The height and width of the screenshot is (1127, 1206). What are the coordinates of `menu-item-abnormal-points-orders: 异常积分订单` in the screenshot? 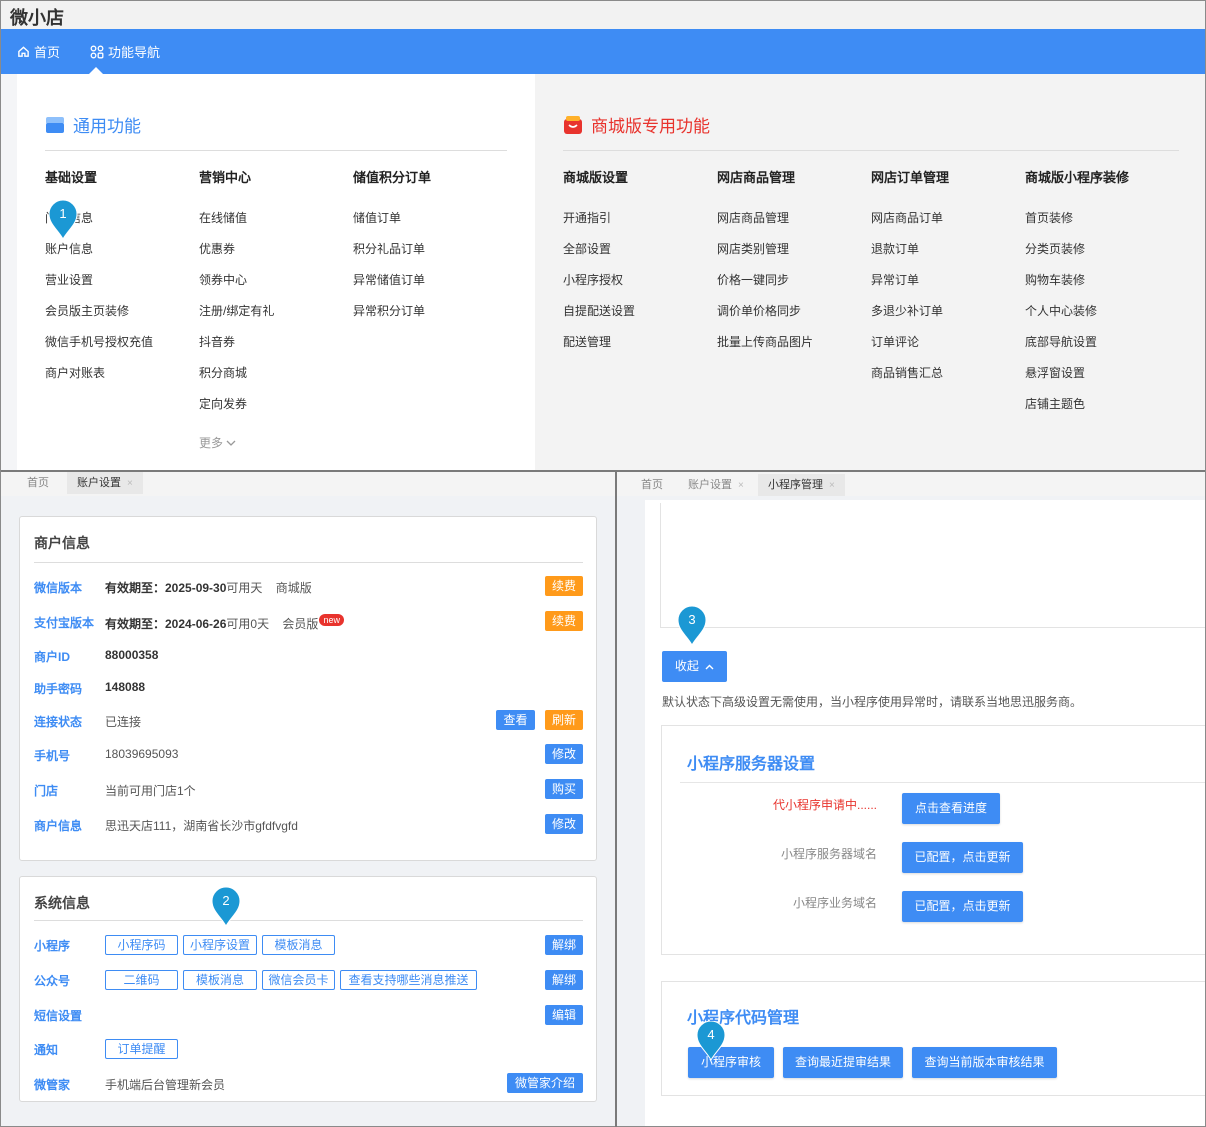 It's located at (392, 319).